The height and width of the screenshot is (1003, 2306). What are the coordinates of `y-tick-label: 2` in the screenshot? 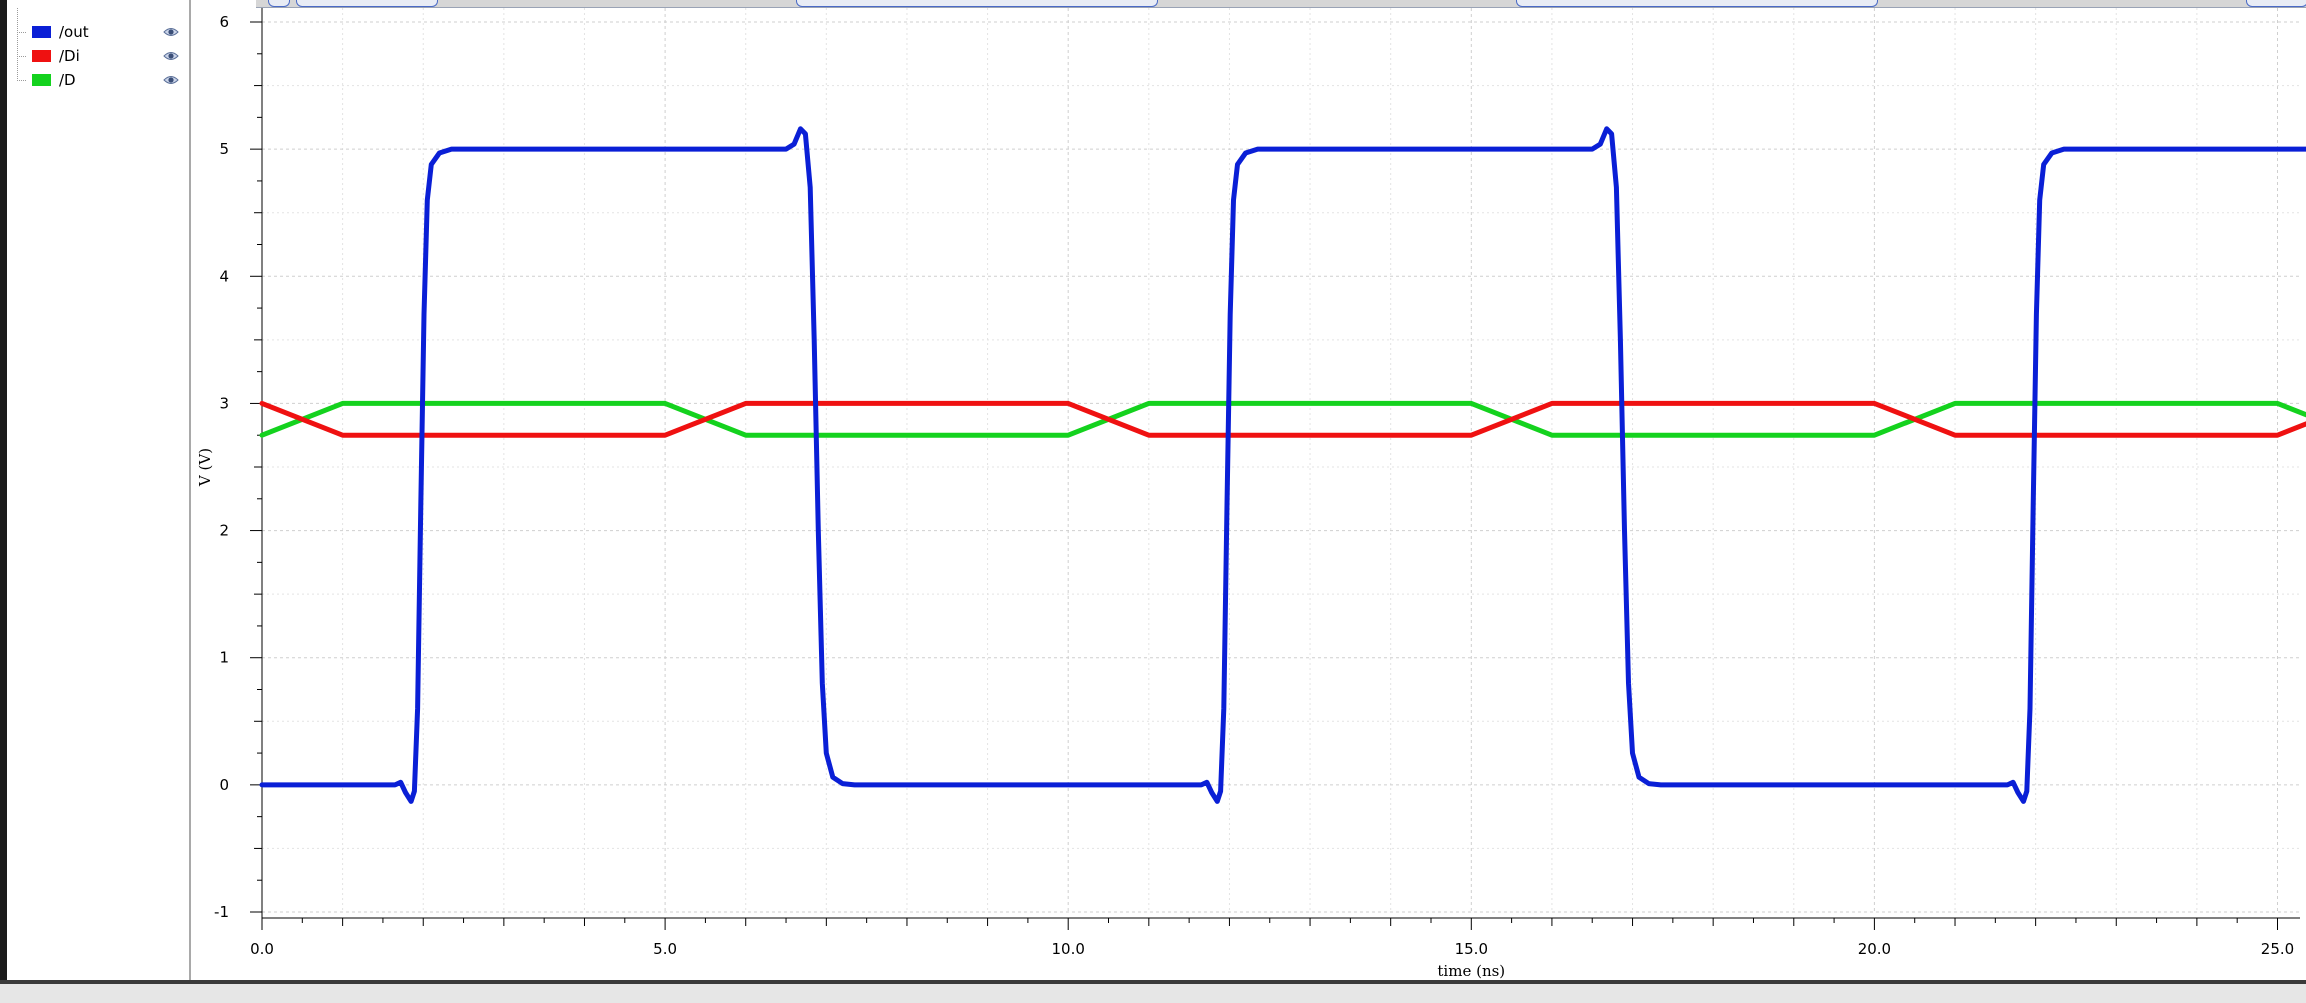 It's located at (224, 531).